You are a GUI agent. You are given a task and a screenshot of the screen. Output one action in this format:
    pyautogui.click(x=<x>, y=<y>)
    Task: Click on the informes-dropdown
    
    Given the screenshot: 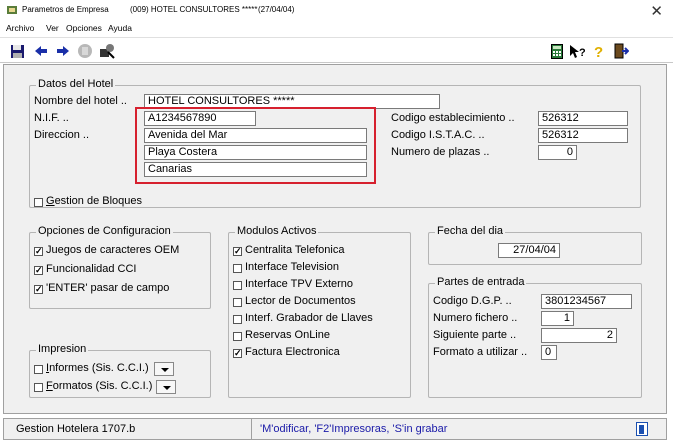 What is the action you would take?
    pyautogui.click(x=164, y=369)
    